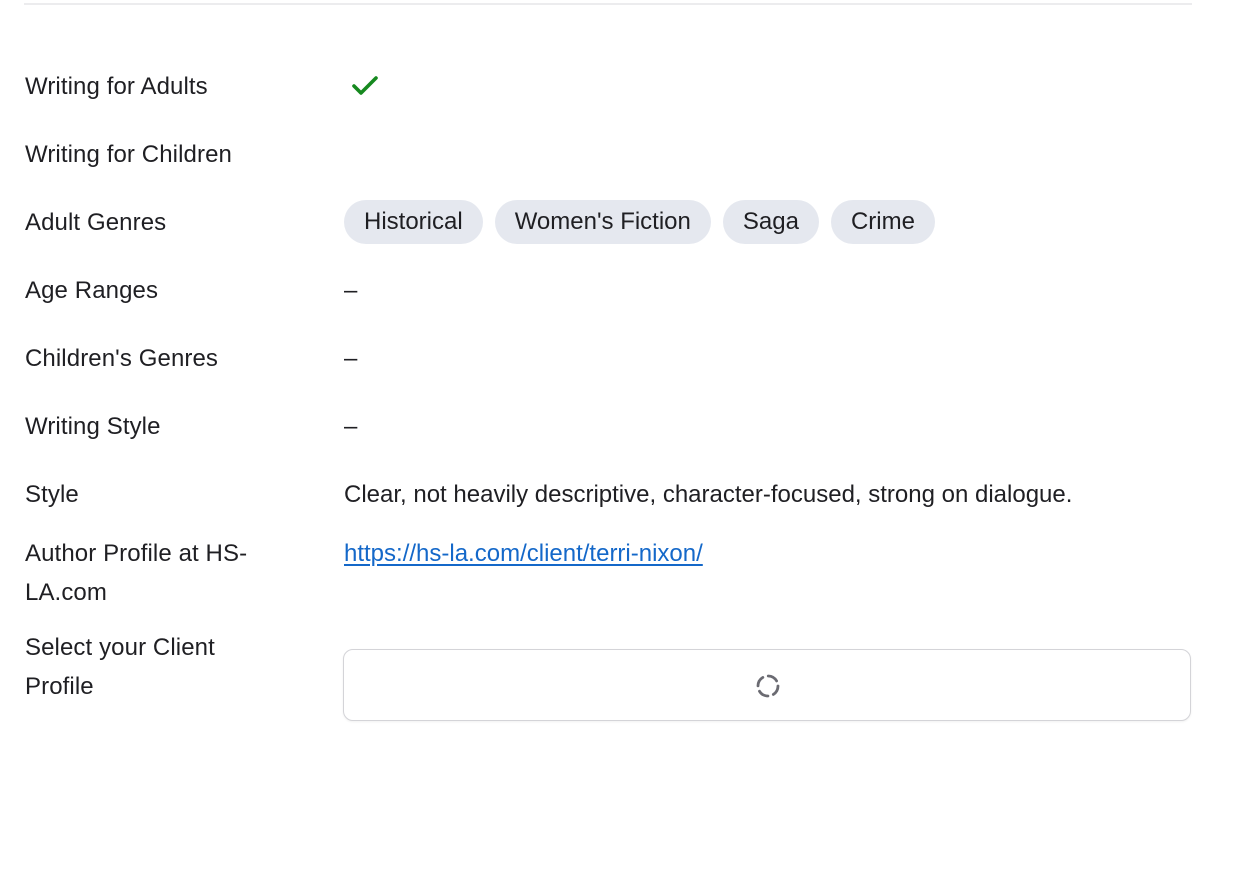  I want to click on row-childrens-genres: Children's Genres –, so click(610, 358).